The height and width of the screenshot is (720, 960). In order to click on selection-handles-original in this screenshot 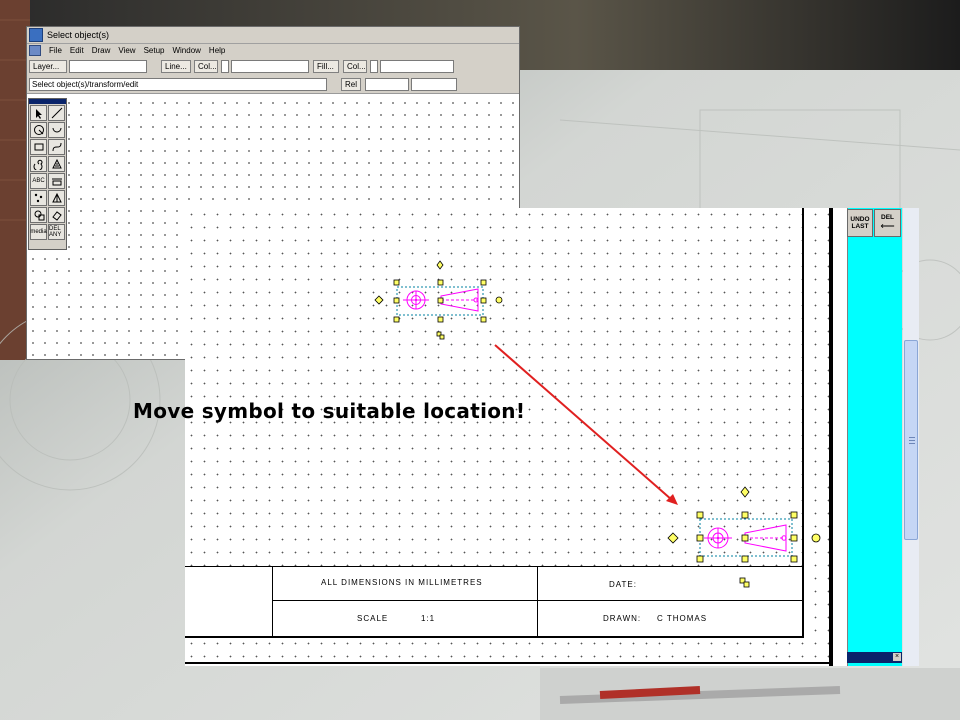, I will do `click(438, 300)`.